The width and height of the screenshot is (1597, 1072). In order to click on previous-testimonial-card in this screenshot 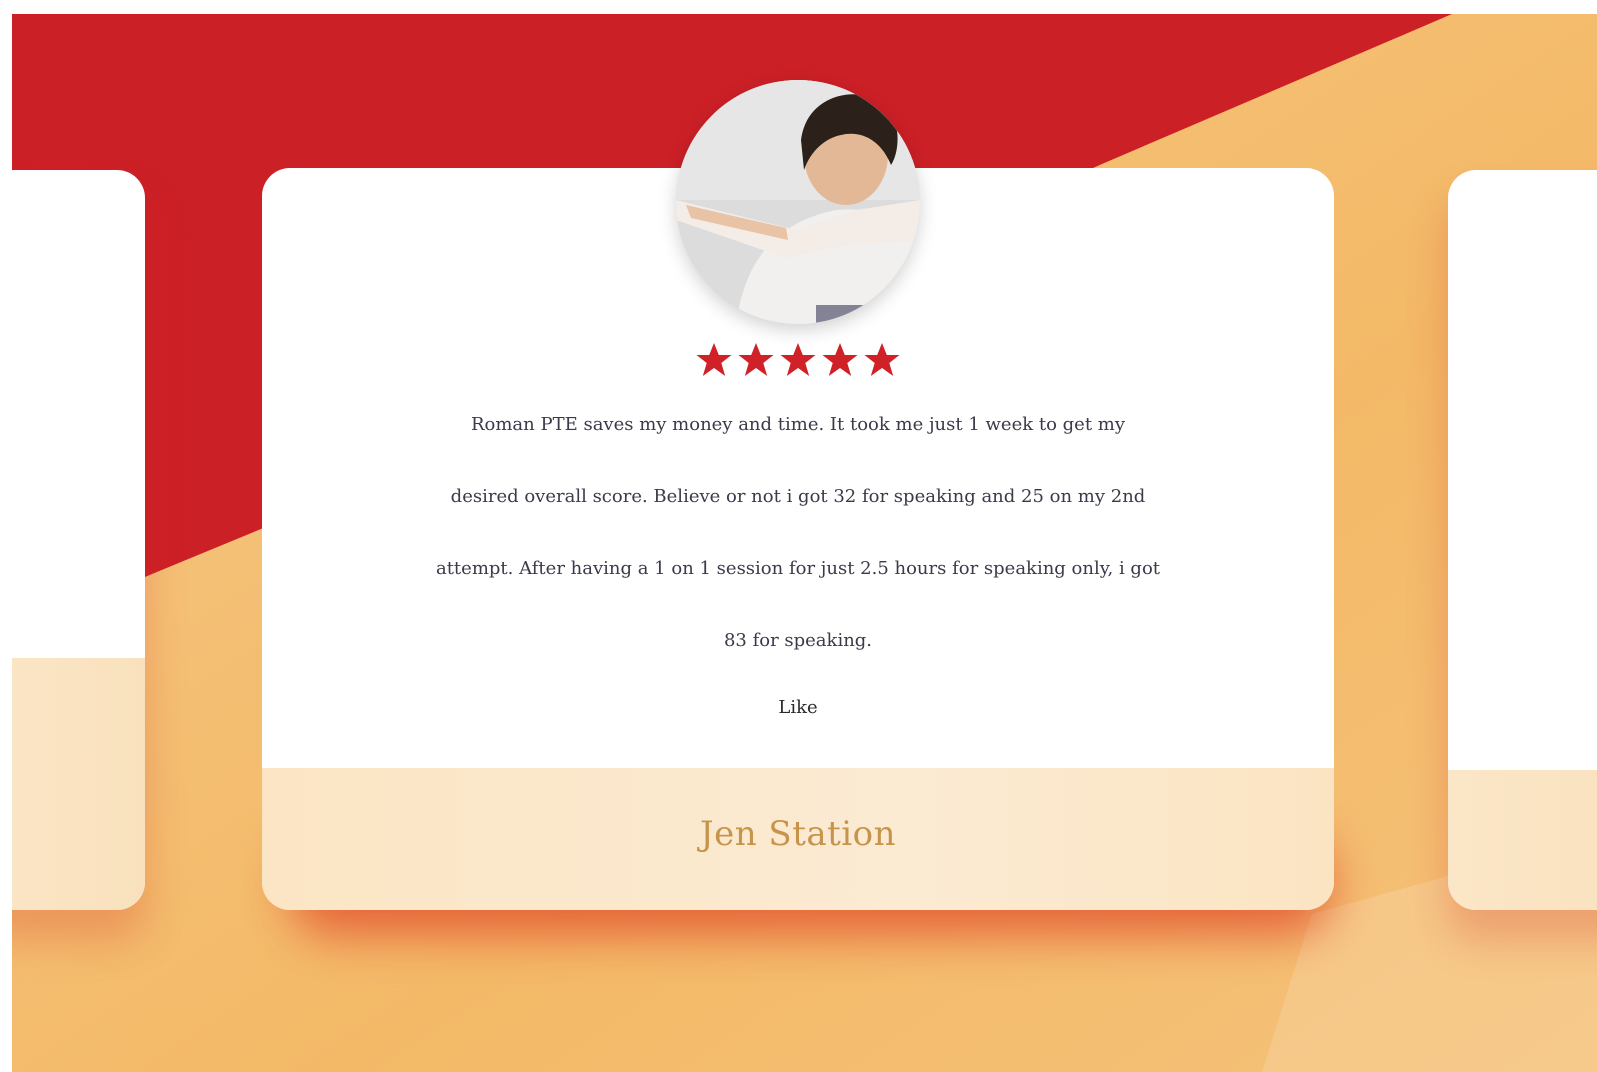, I will do `click(78, 540)`.